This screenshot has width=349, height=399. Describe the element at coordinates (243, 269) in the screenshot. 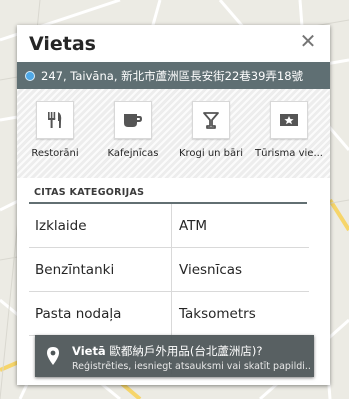

I see `category-hotels: Viesnīcas` at that location.